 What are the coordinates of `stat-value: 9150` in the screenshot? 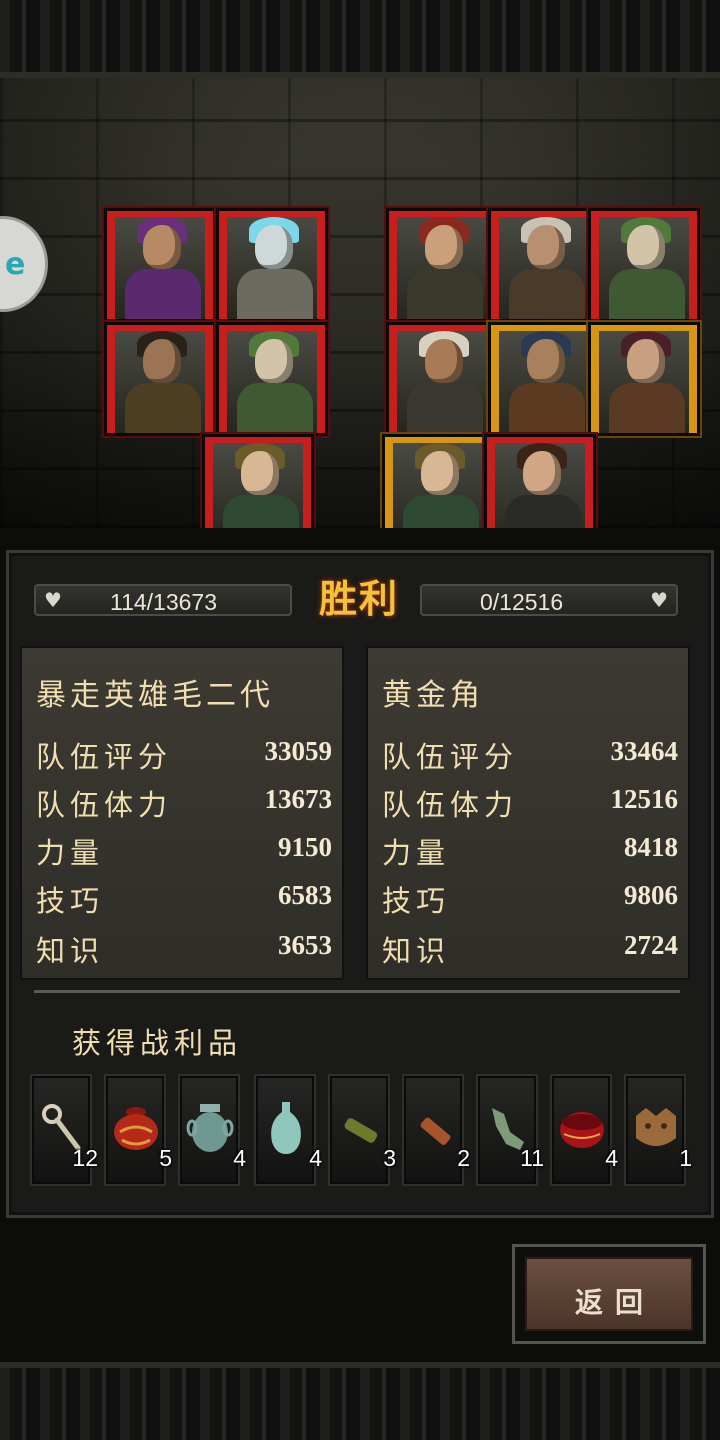 It's located at (305, 847).